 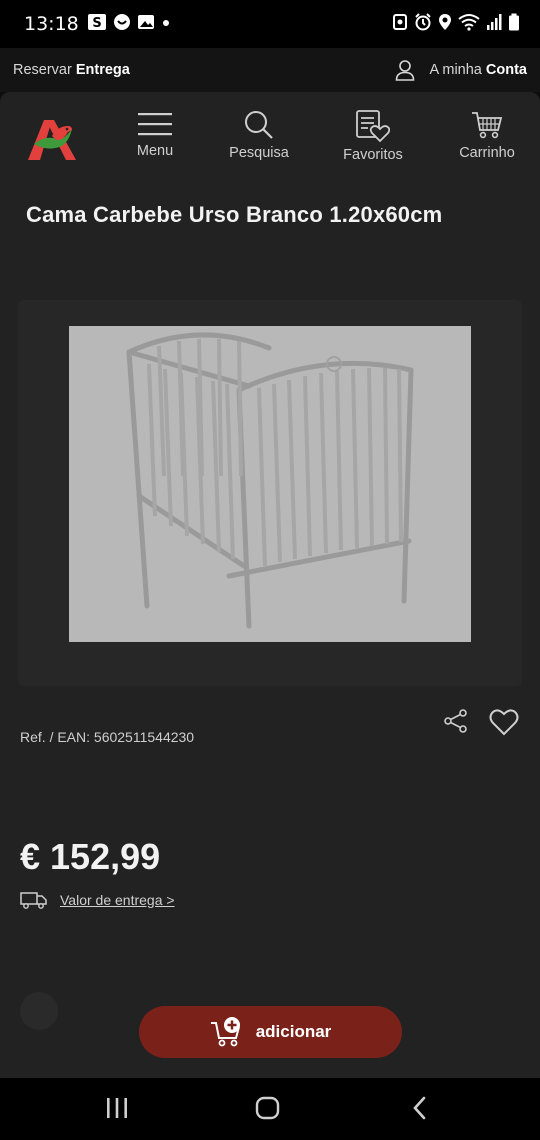 What do you see at coordinates (506, 70) in the screenshot?
I see `account-bold: Conta` at bounding box center [506, 70].